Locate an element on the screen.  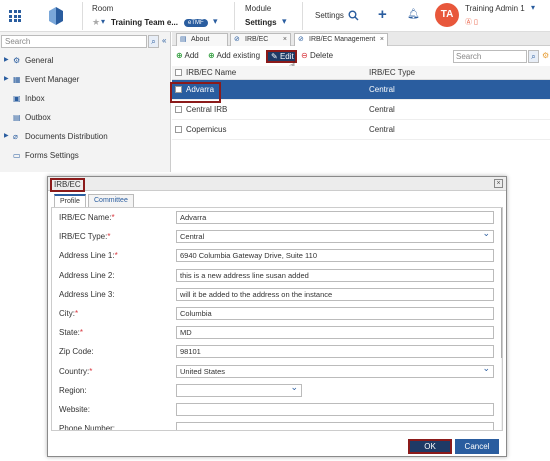
field-label: Address Line 3: is located at coordinates (87, 294).